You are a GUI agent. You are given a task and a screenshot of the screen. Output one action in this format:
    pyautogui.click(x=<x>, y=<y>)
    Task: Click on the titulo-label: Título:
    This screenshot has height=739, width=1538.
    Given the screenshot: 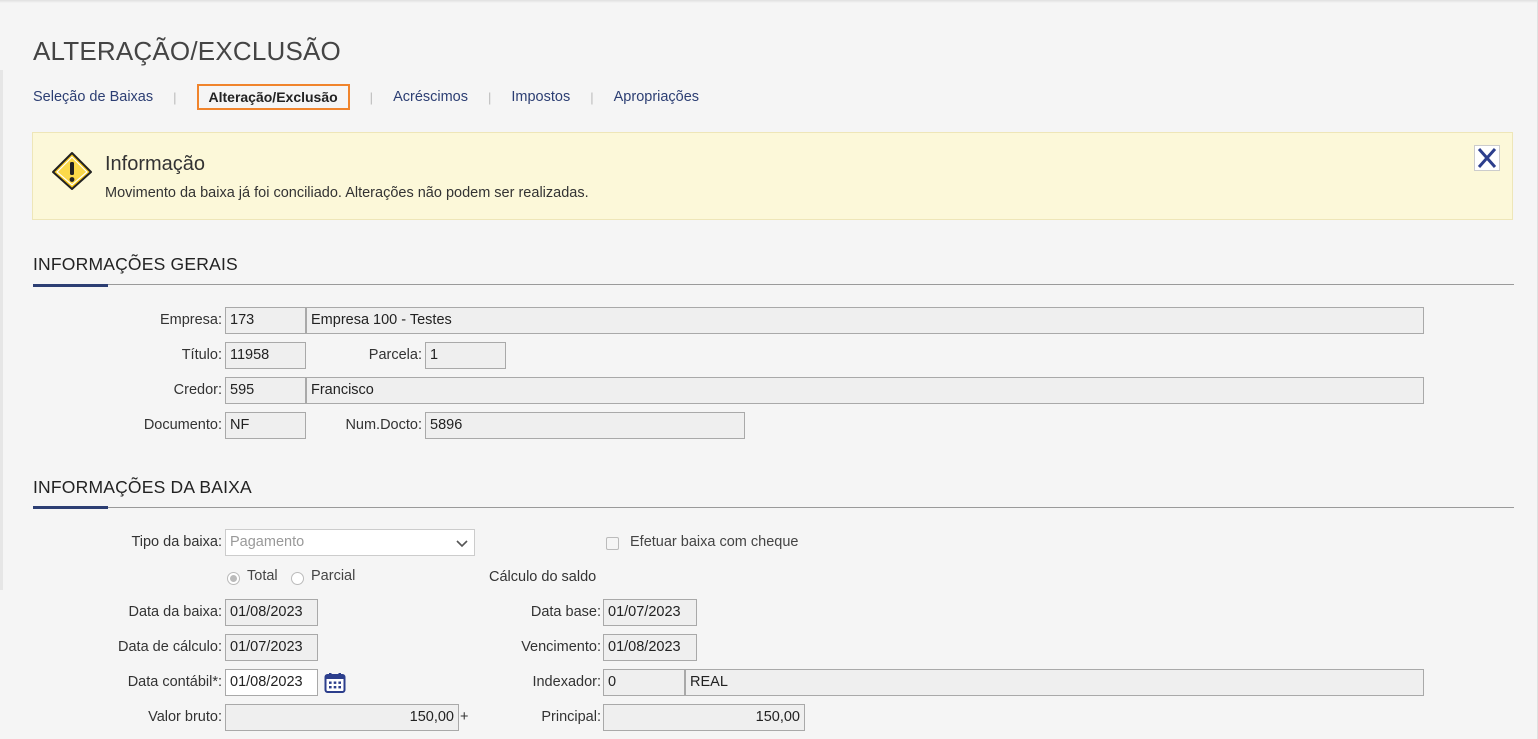 What is the action you would take?
    pyautogui.click(x=201, y=355)
    